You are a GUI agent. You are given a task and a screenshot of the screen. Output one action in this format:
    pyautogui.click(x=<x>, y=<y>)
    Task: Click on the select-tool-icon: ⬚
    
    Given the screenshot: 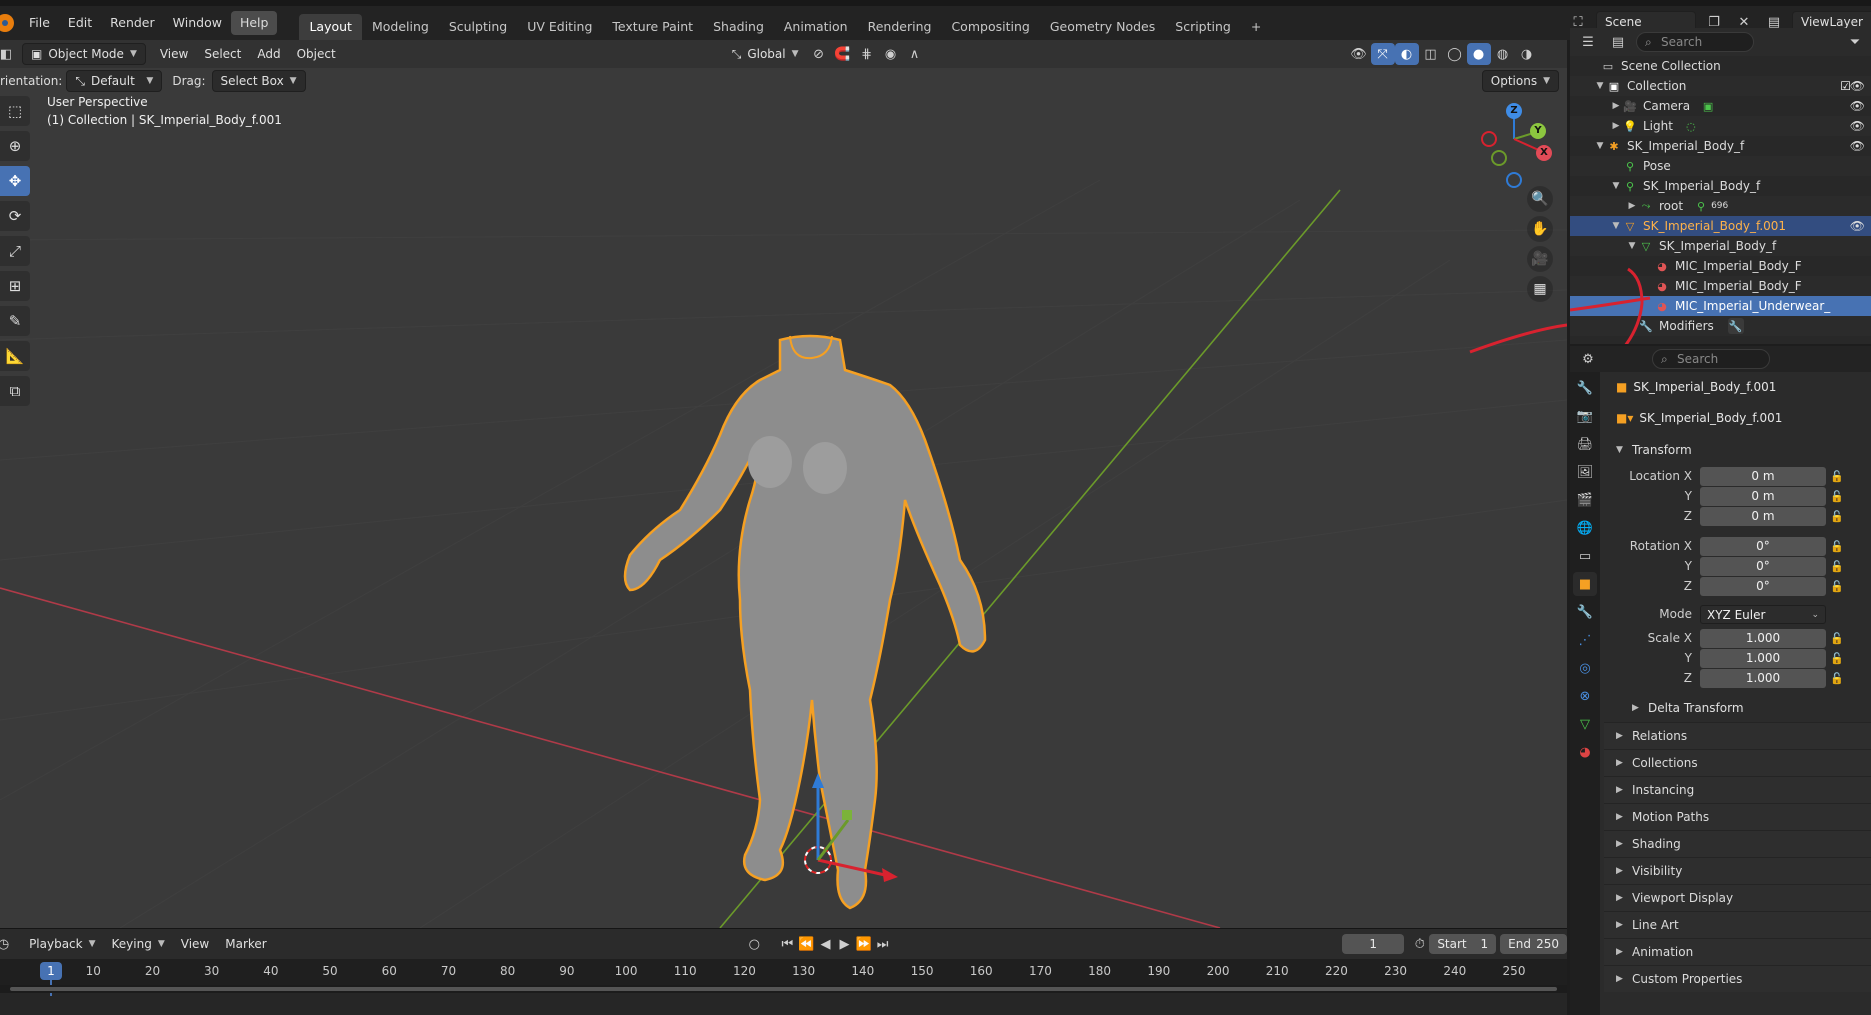 What is the action you would take?
    pyautogui.click(x=15, y=111)
    